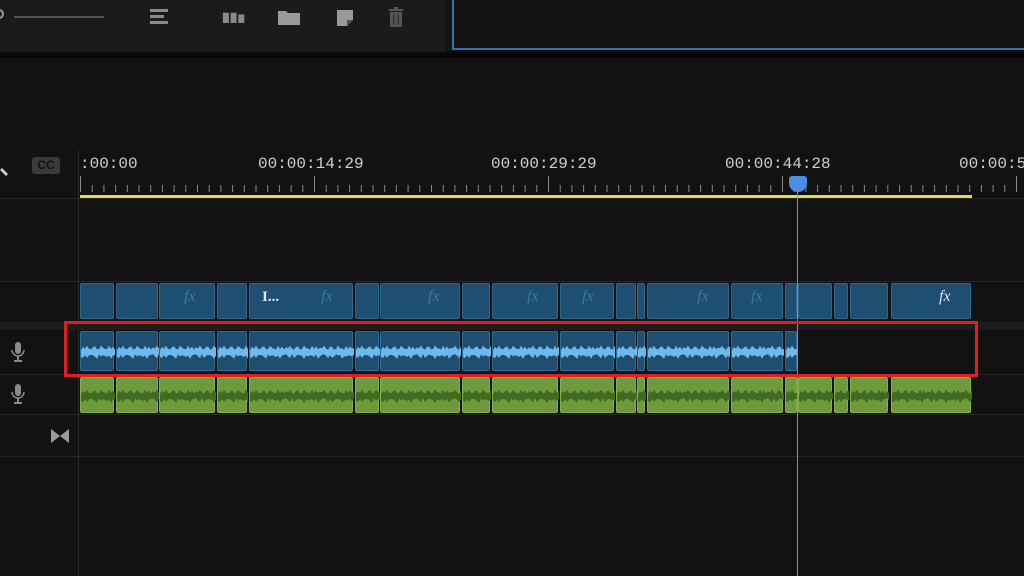 The width and height of the screenshot is (1024, 576). Describe the element at coordinates (521, 349) in the screenshot. I see `highlight-box` at that location.